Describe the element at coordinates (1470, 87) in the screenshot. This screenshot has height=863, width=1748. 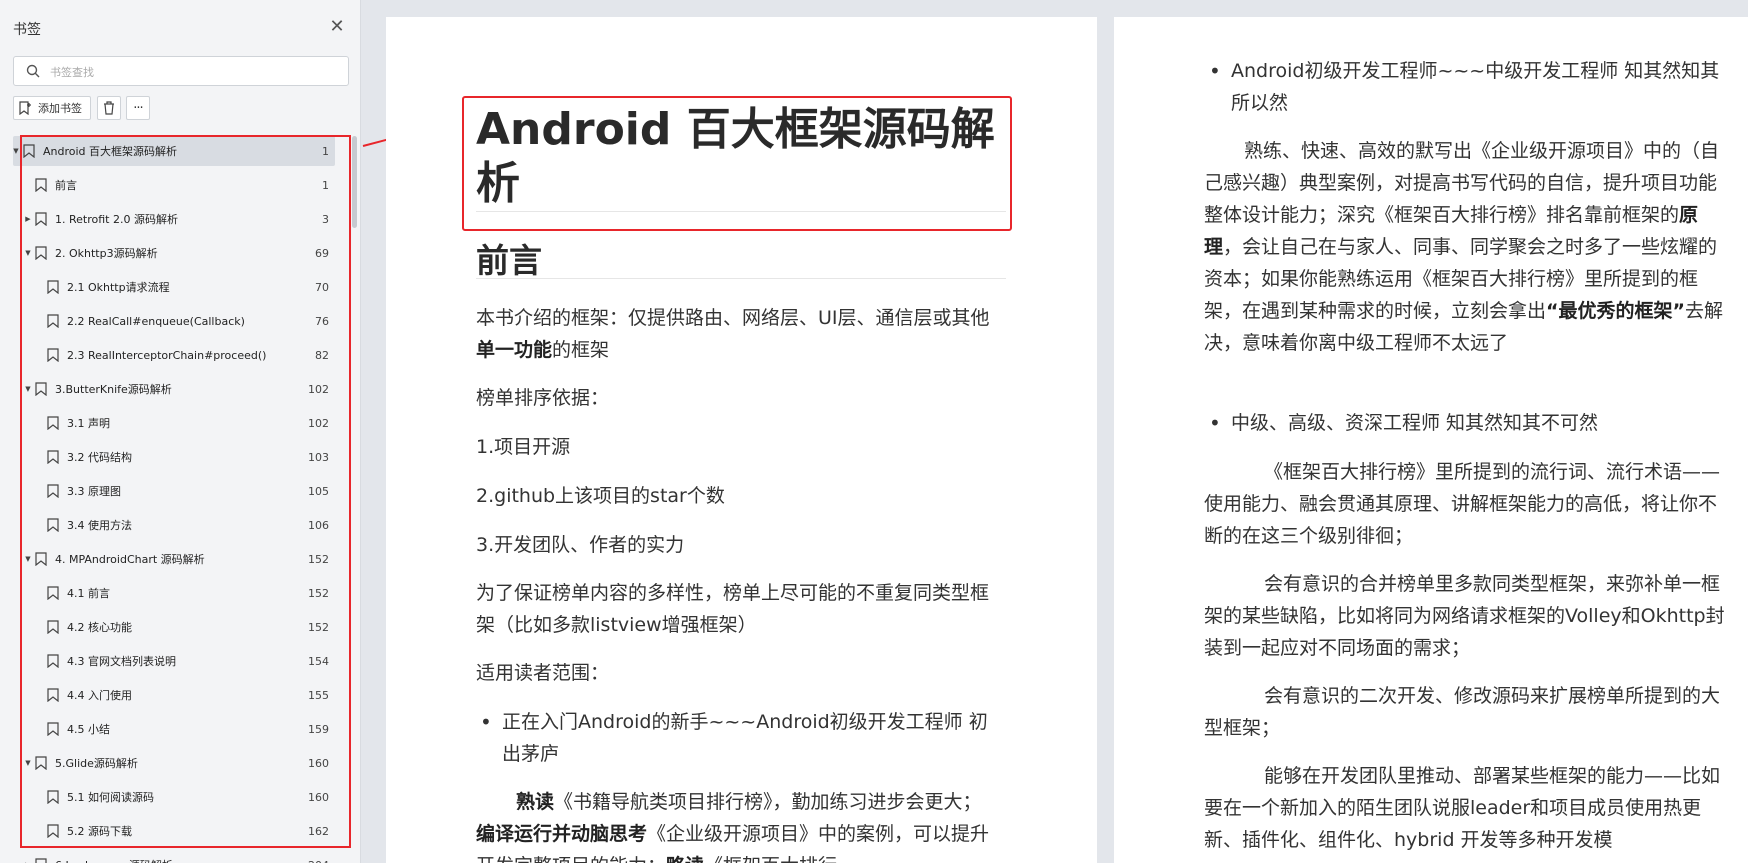
I see `level-bullet-1: Android初级开发工程师~~~中级开发工程师 知其然知其所以然` at that location.